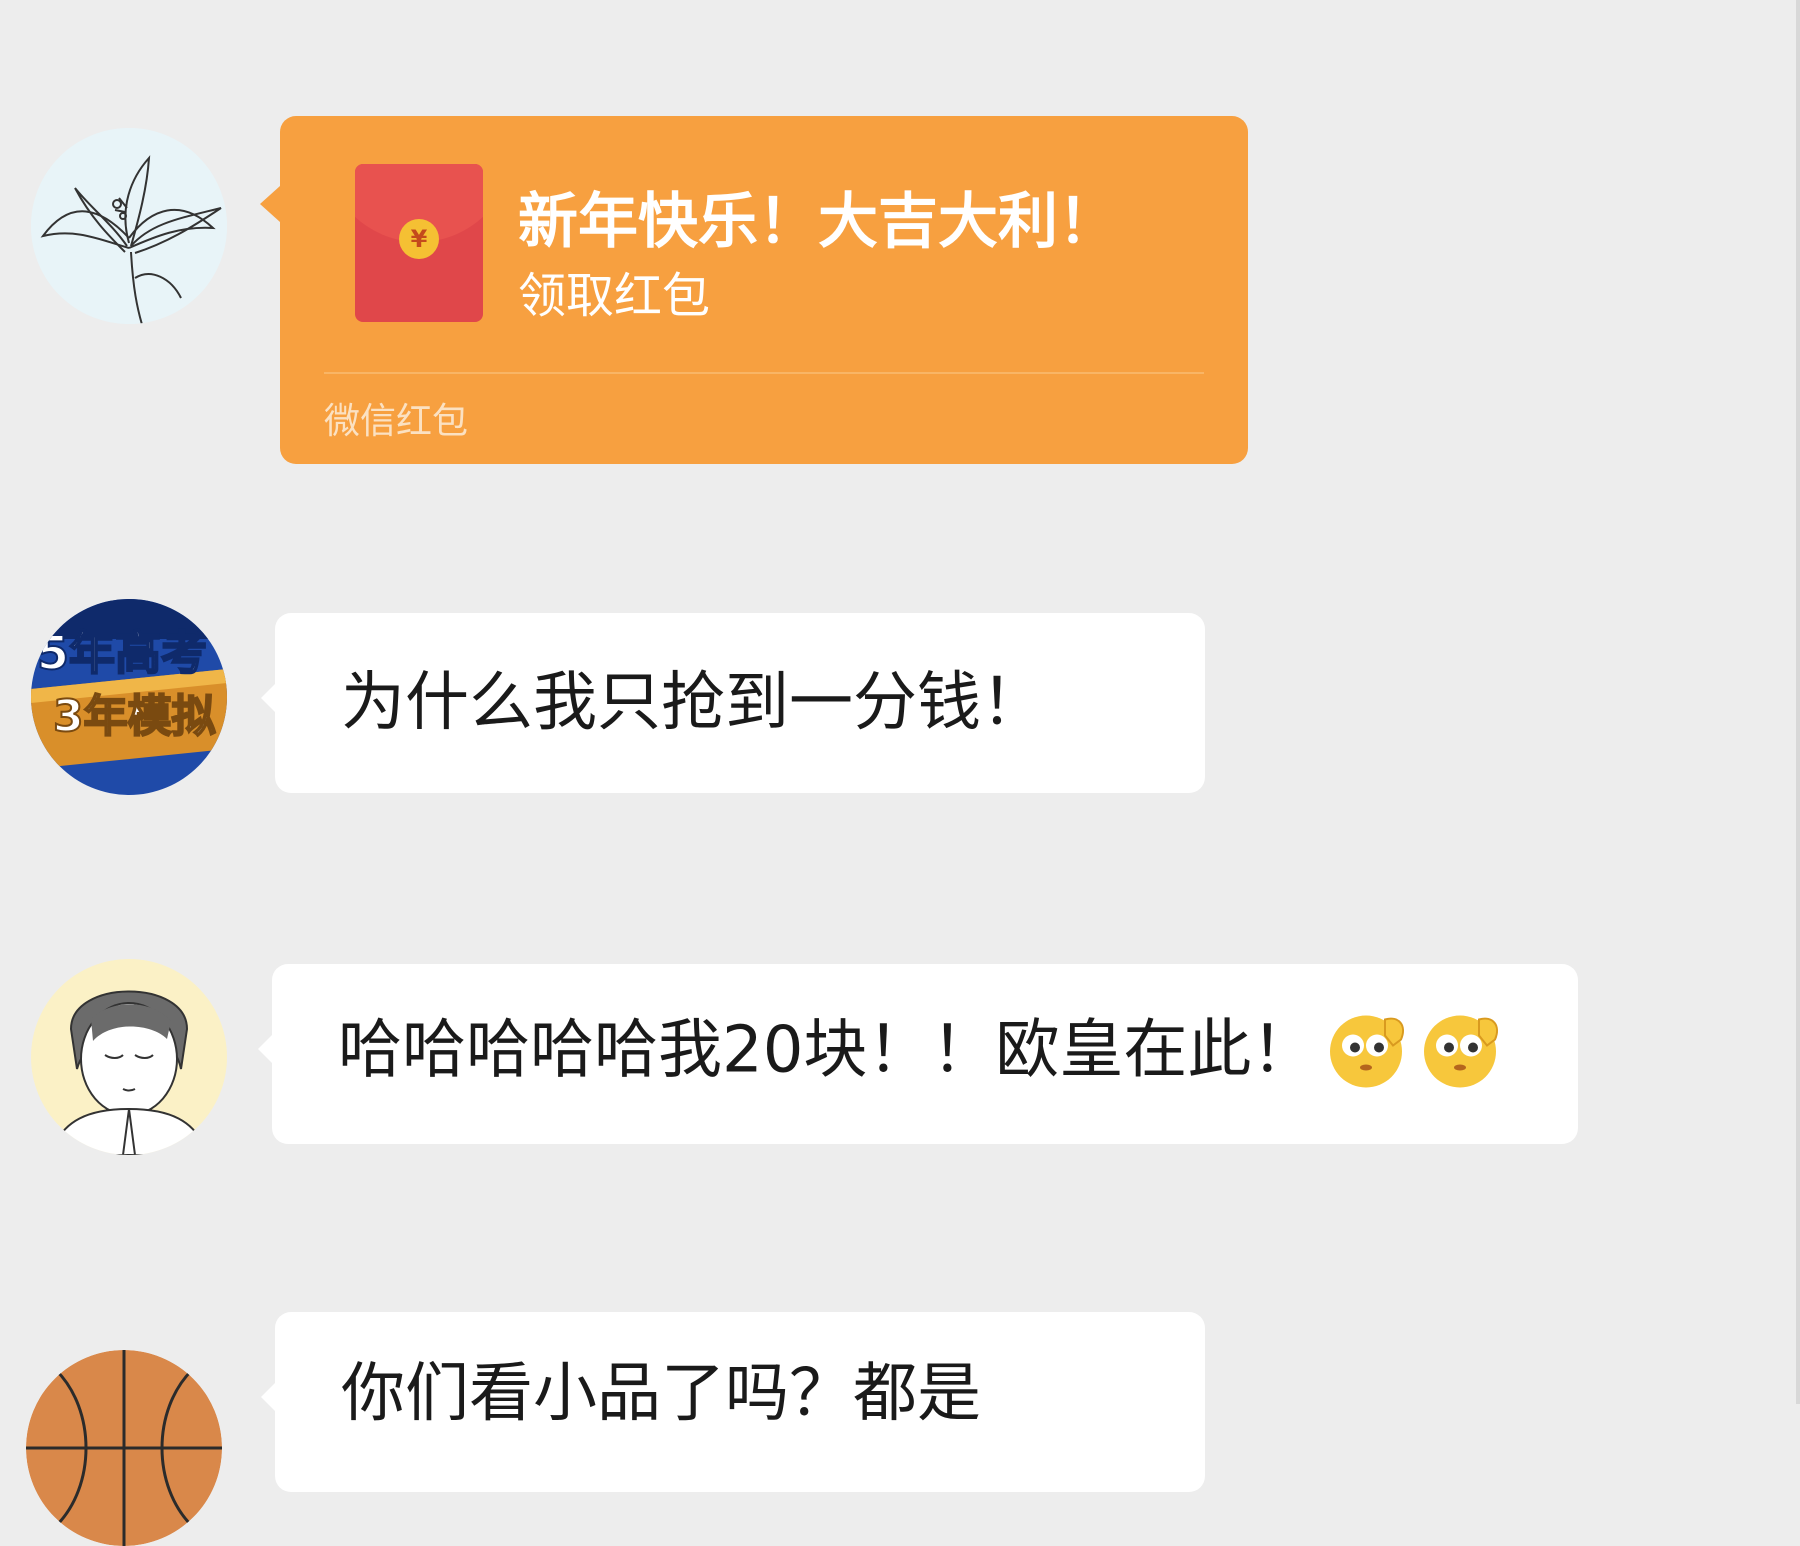 The height and width of the screenshot is (1546, 1800). Describe the element at coordinates (661, 1394) in the screenshot. I see `message-text: 你们看小品了吗？都是` at that location.